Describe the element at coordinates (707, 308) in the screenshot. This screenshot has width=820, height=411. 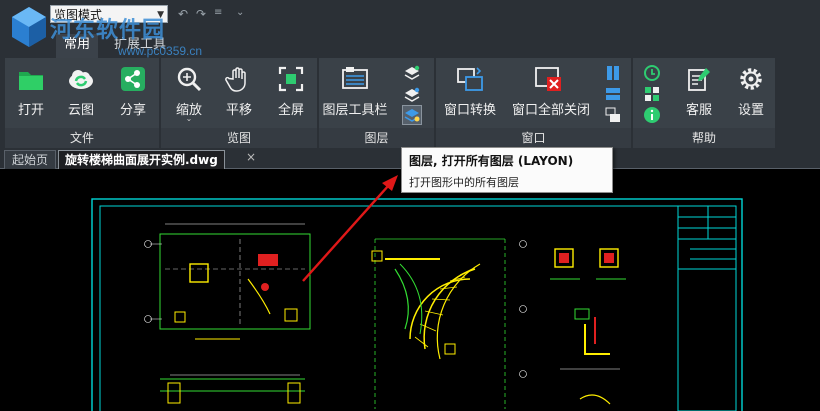
I see `title-block` at that location.